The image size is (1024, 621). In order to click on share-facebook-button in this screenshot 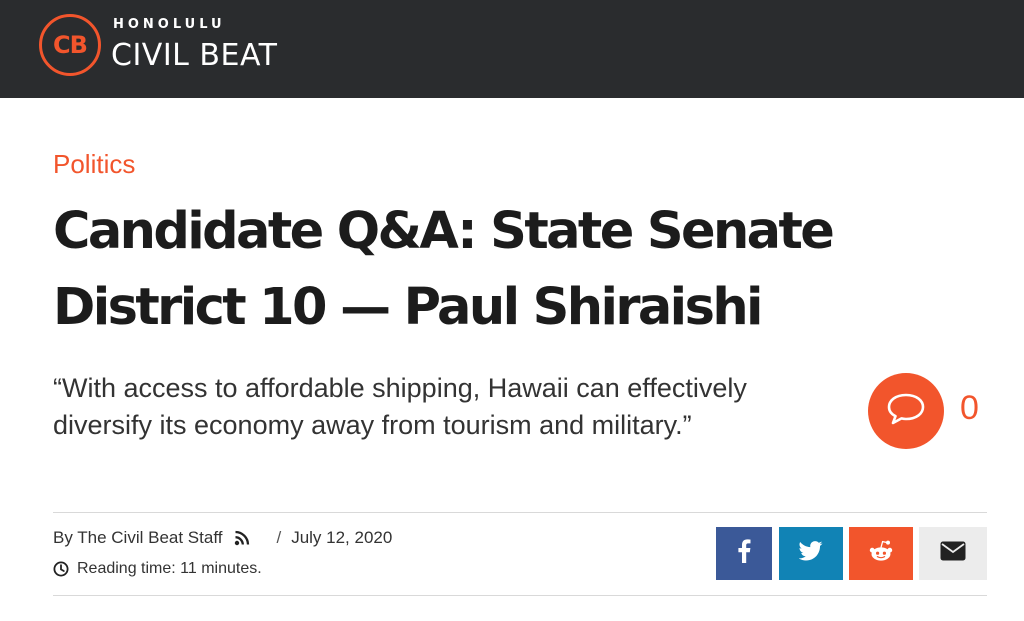, I will do `click(744, 553)`.